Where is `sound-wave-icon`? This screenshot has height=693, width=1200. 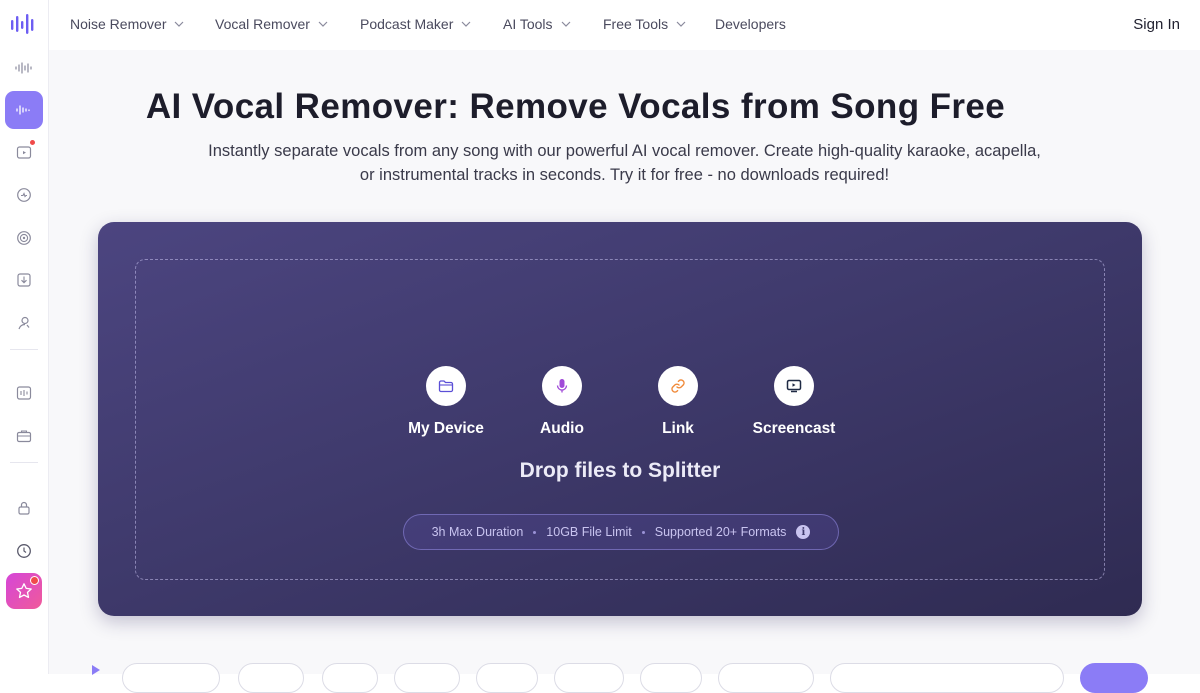 sound-wave-icon is located at coordinates (24, 68).